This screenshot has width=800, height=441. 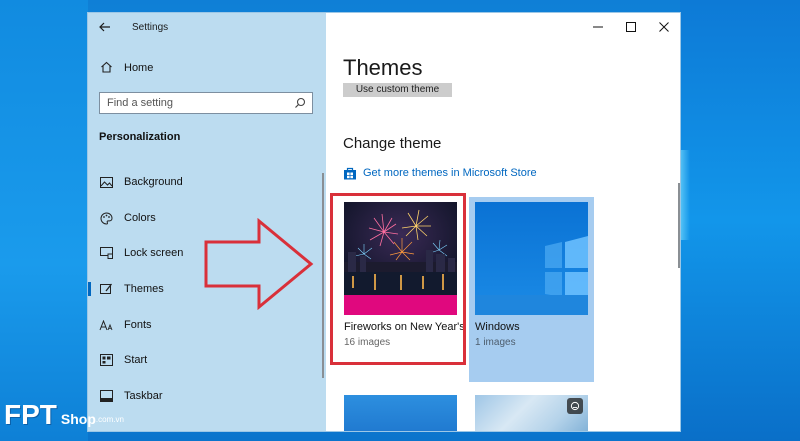 What do you see at coordinates (106, 182) in the screenshot?
I see `picture-icon` at bounding box center [106, 182].